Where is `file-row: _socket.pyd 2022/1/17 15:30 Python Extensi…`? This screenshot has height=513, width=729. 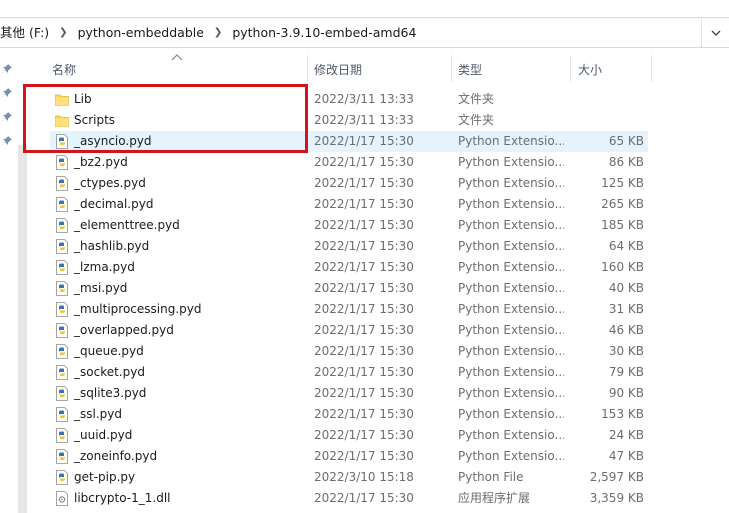
file-row: _socket.pyd 2022/1/17 15:30 Python Extensi… is located at coordinates (349, 372).